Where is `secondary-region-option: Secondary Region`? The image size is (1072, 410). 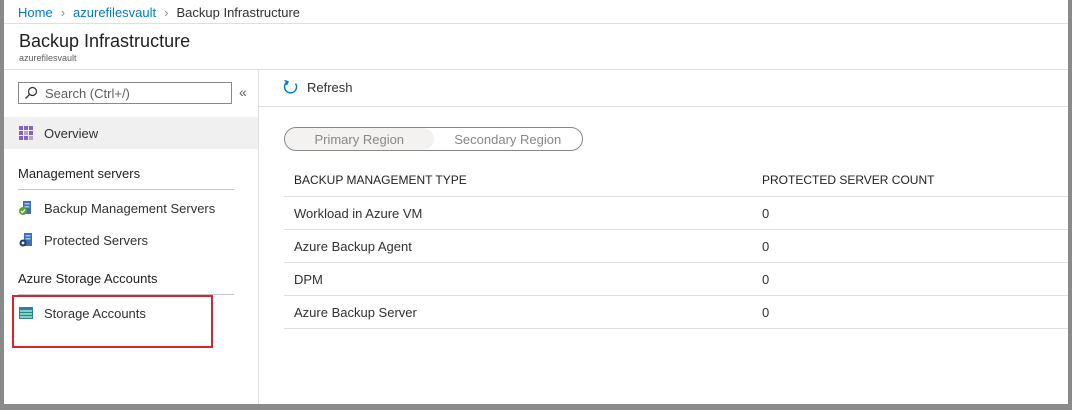
secondary-region-option: Secondary Region is located at coordinates (508, 139).